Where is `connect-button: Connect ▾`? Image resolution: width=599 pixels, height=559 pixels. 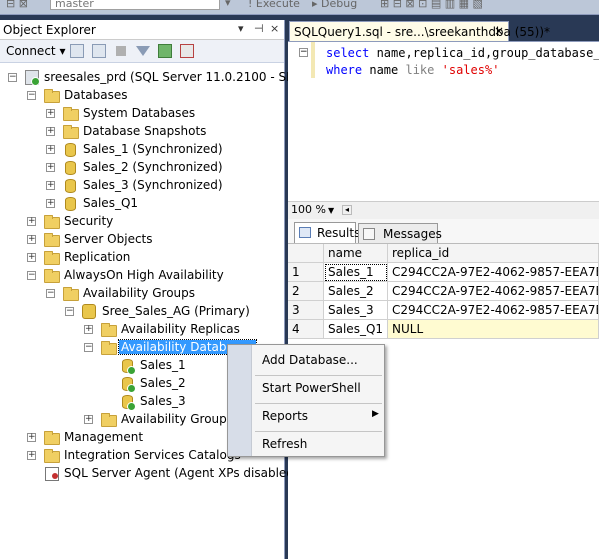
connect-button: Connect ▾ is located at coordinates (35, 51).